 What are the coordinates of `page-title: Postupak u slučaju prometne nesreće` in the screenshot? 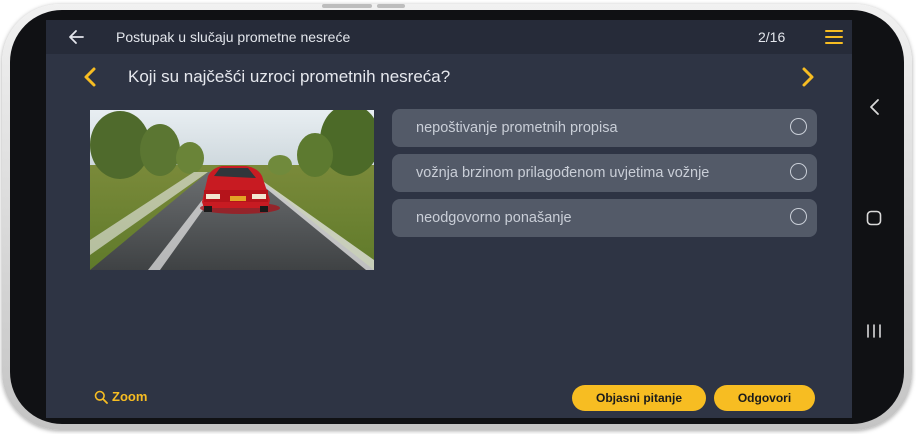 It's located at (233, 37).